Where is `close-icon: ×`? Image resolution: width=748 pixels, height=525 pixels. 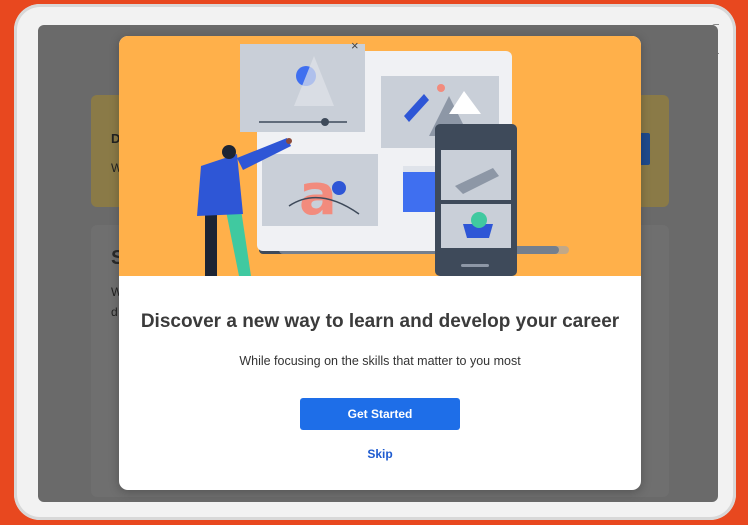
close-icon: × is located at coordinates (355, 45).